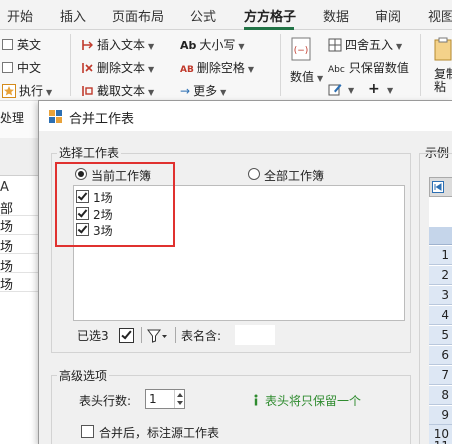  What do you see at coordinates (445, 275) in the screenshot?
I see `row-number: 2` at bounding box center [445, 275].